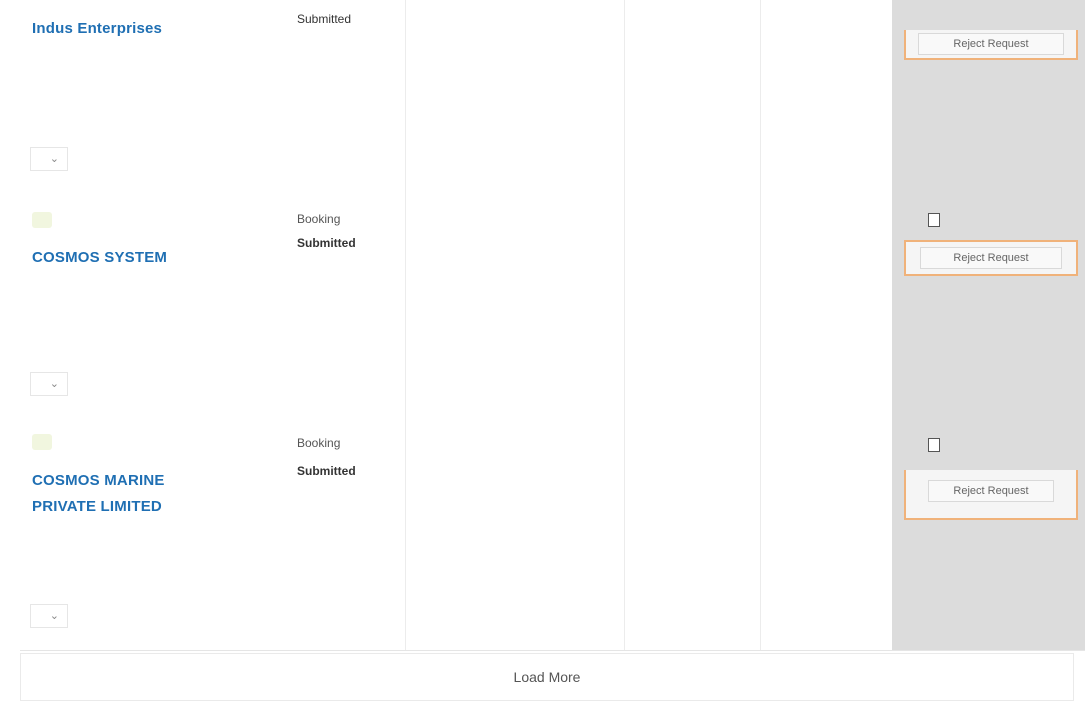 This screenshot has width=1085, height=703. What do you see at coordinates (97, 29) in the screenshot?
I see `company-name-link: Indus Enterprises` at bounding box center [97, 29].